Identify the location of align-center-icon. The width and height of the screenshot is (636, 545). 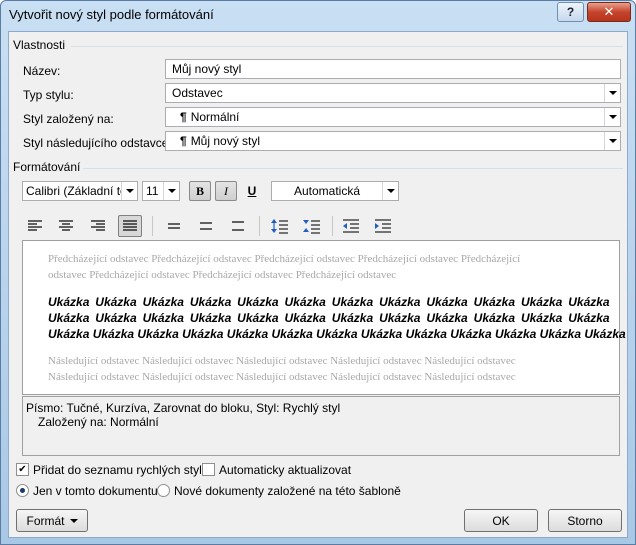
(66, 226).